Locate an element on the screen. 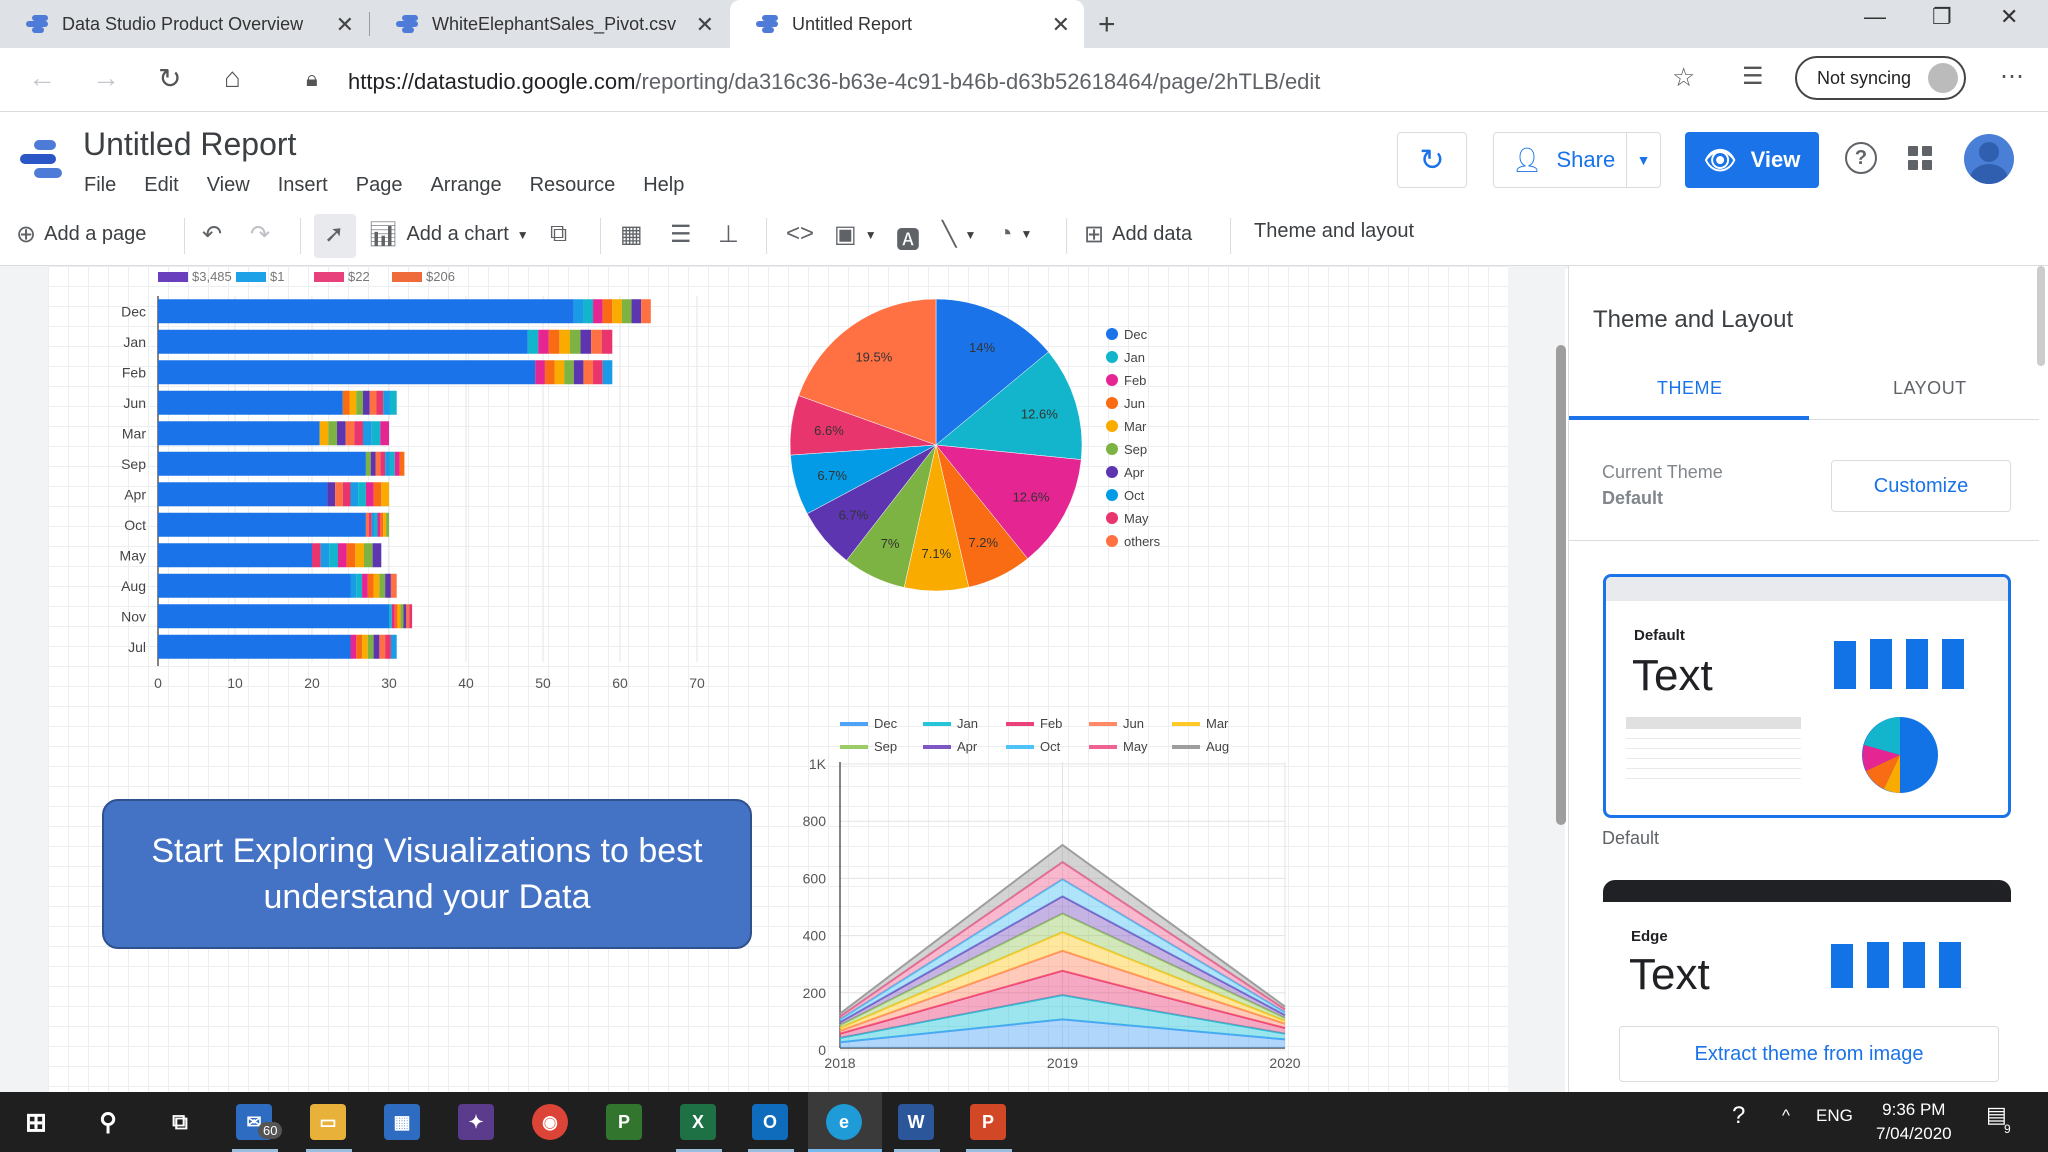  shape-button: ◔ ▼ is located at coordinates (1015, 234).